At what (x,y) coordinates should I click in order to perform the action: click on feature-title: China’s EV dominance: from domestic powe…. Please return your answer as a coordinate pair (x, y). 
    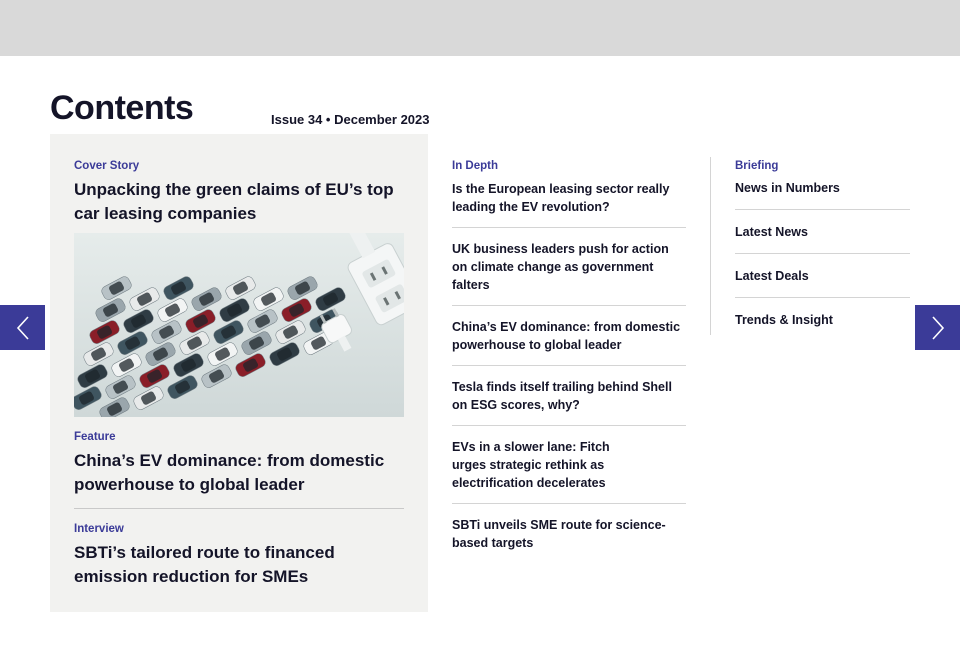
    Looking at the image, I should click on (239, 473).